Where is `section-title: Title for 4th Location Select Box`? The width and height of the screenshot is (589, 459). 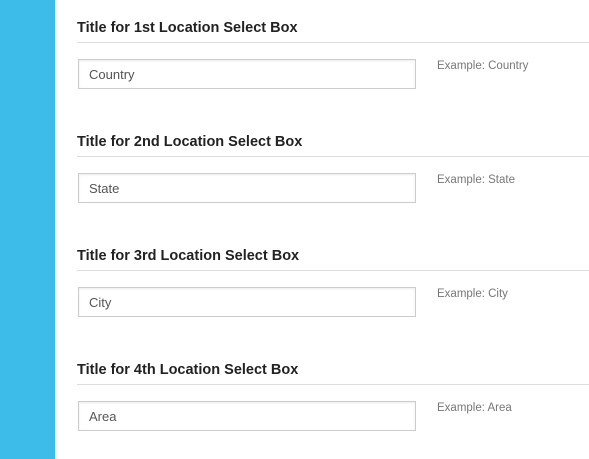
section-title: Title for 4th Location Select Box is located at coordinates (188, 370).